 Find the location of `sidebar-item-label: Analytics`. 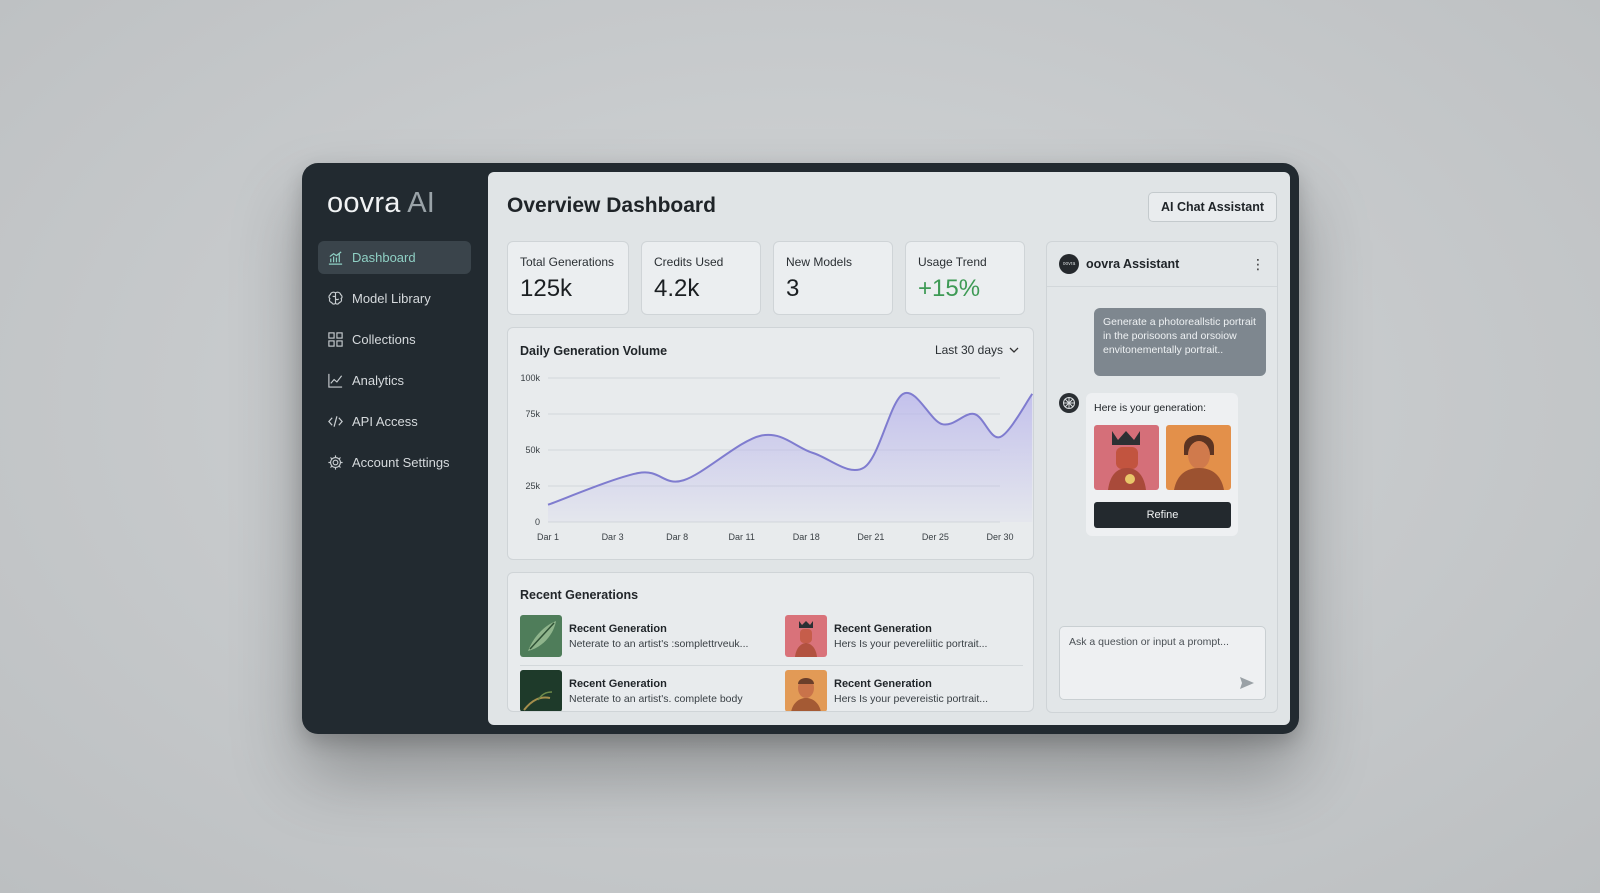

sidebar-item-label: Analytics is located at coordinates (378, 380).